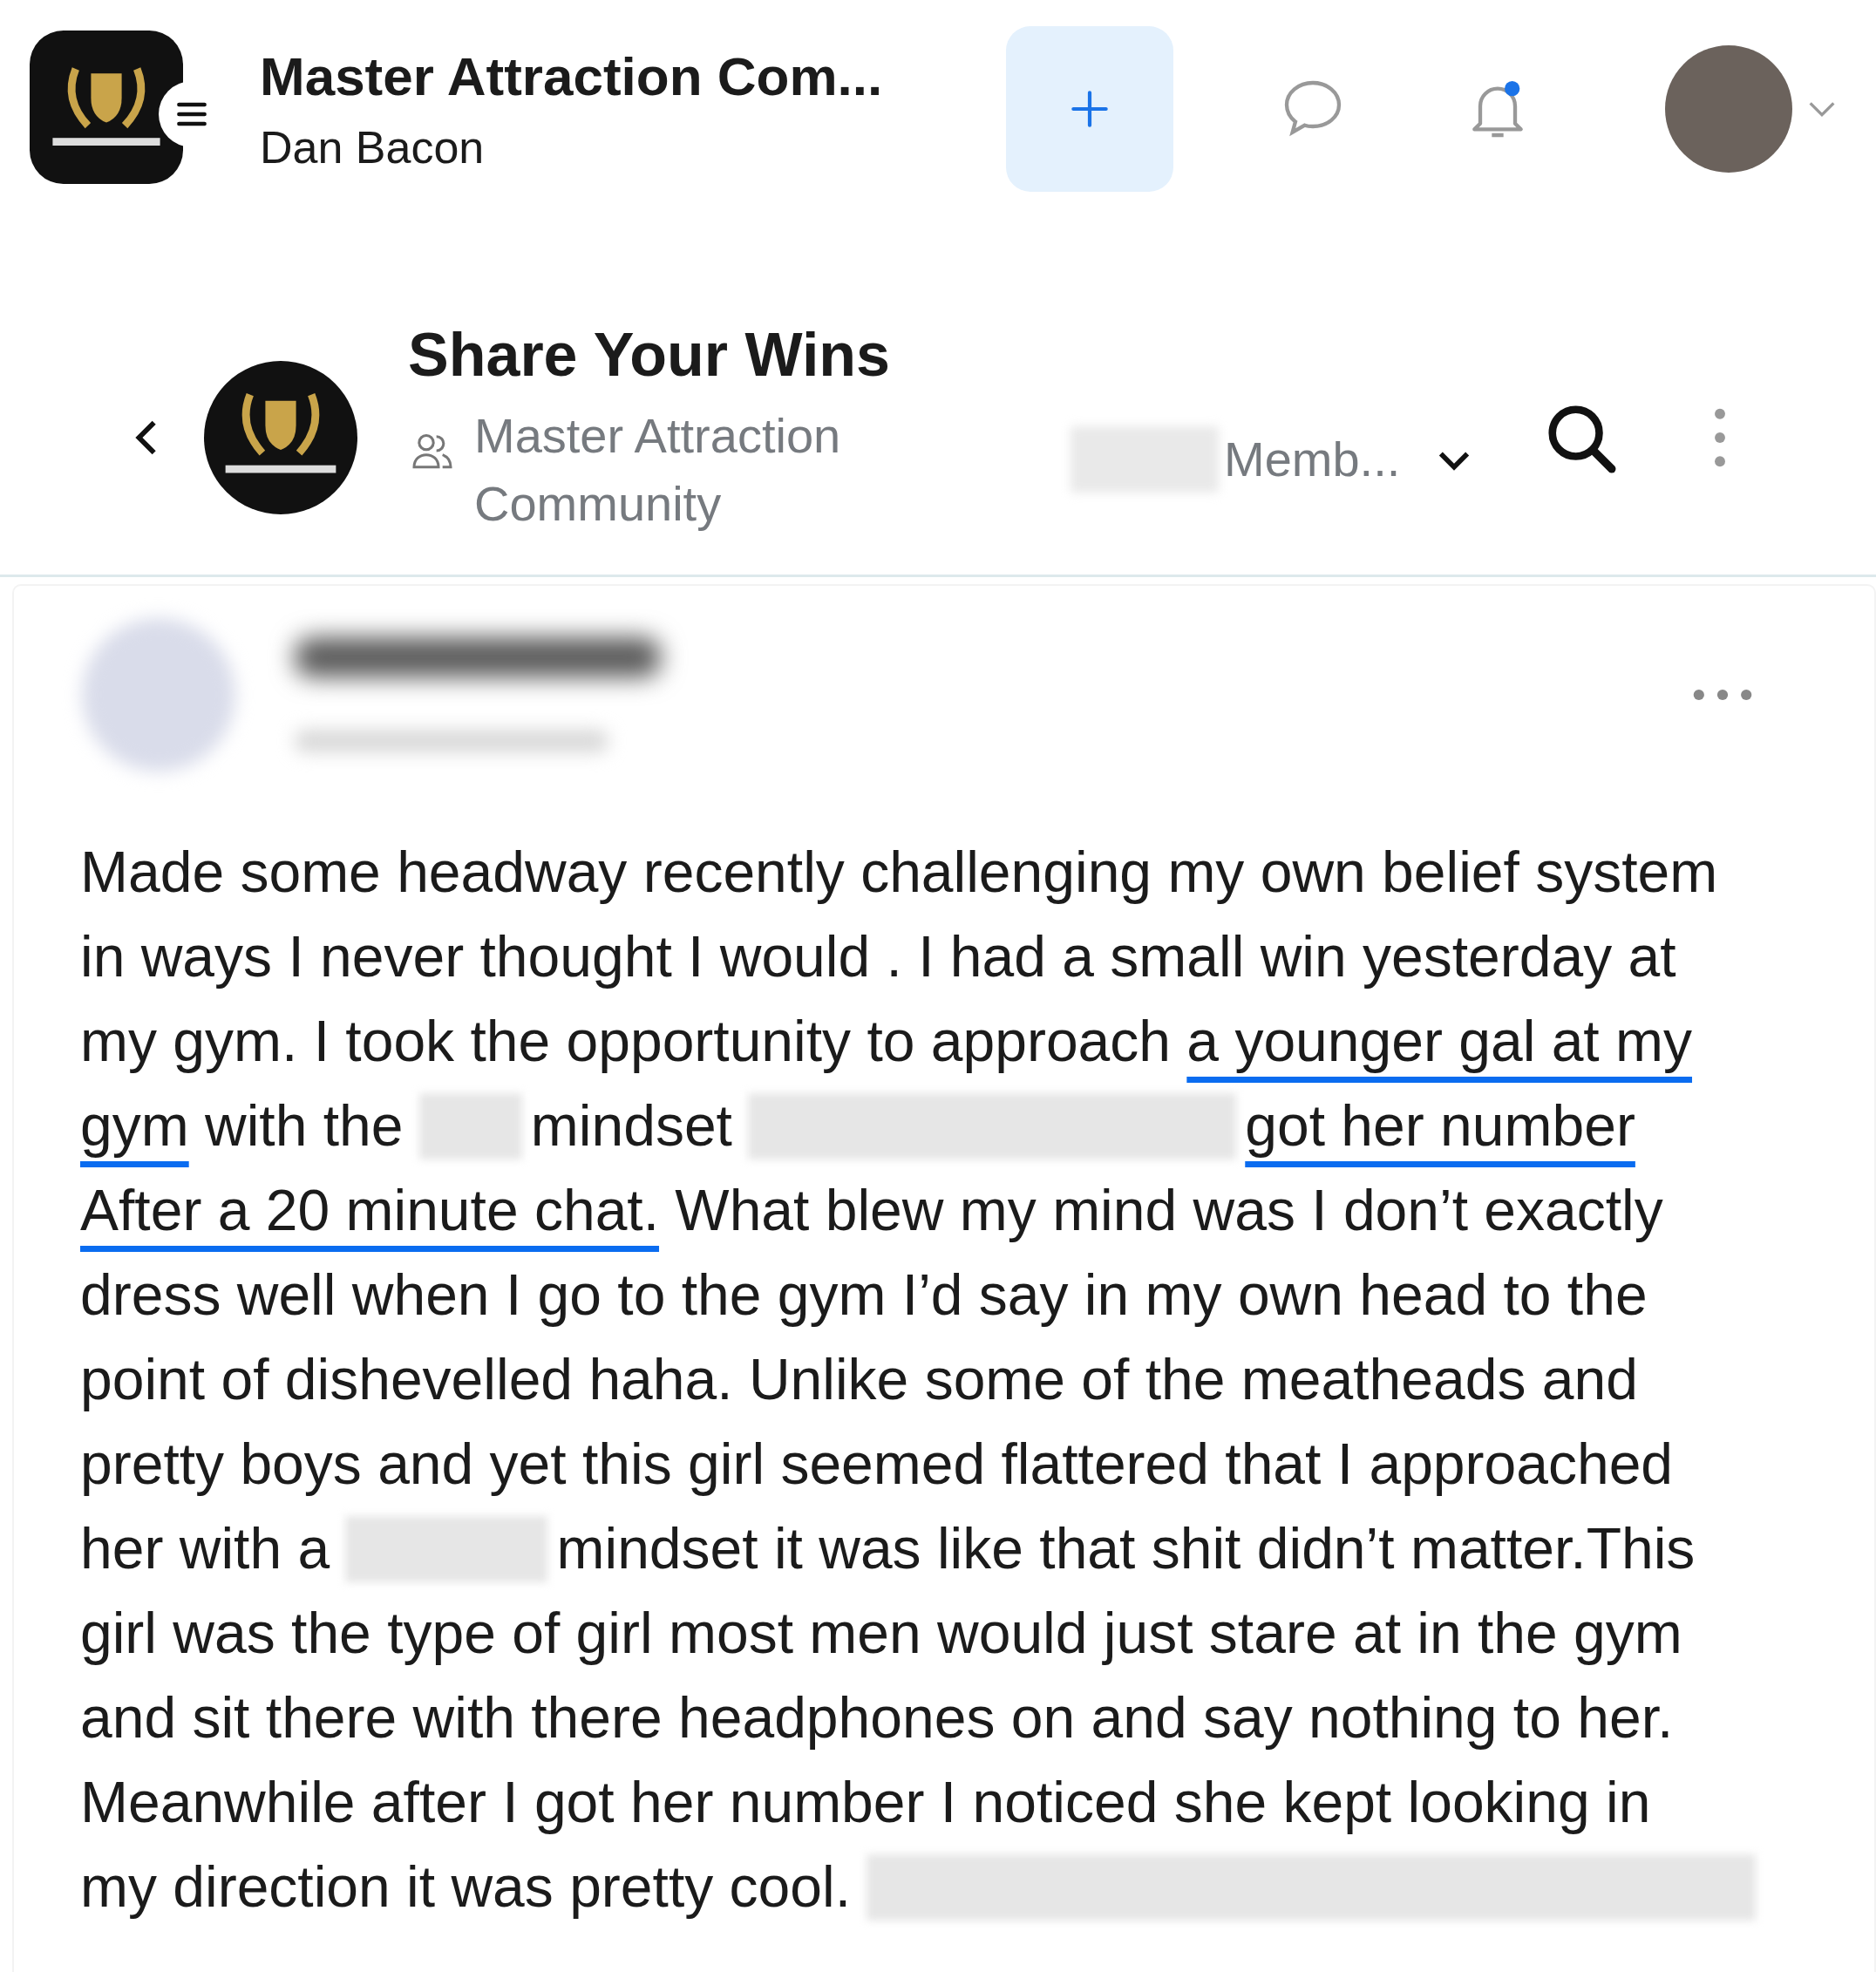  I want to click on post-text: Meanwhile after I got her number I noticed she kept looking in, so click(865, 1802).